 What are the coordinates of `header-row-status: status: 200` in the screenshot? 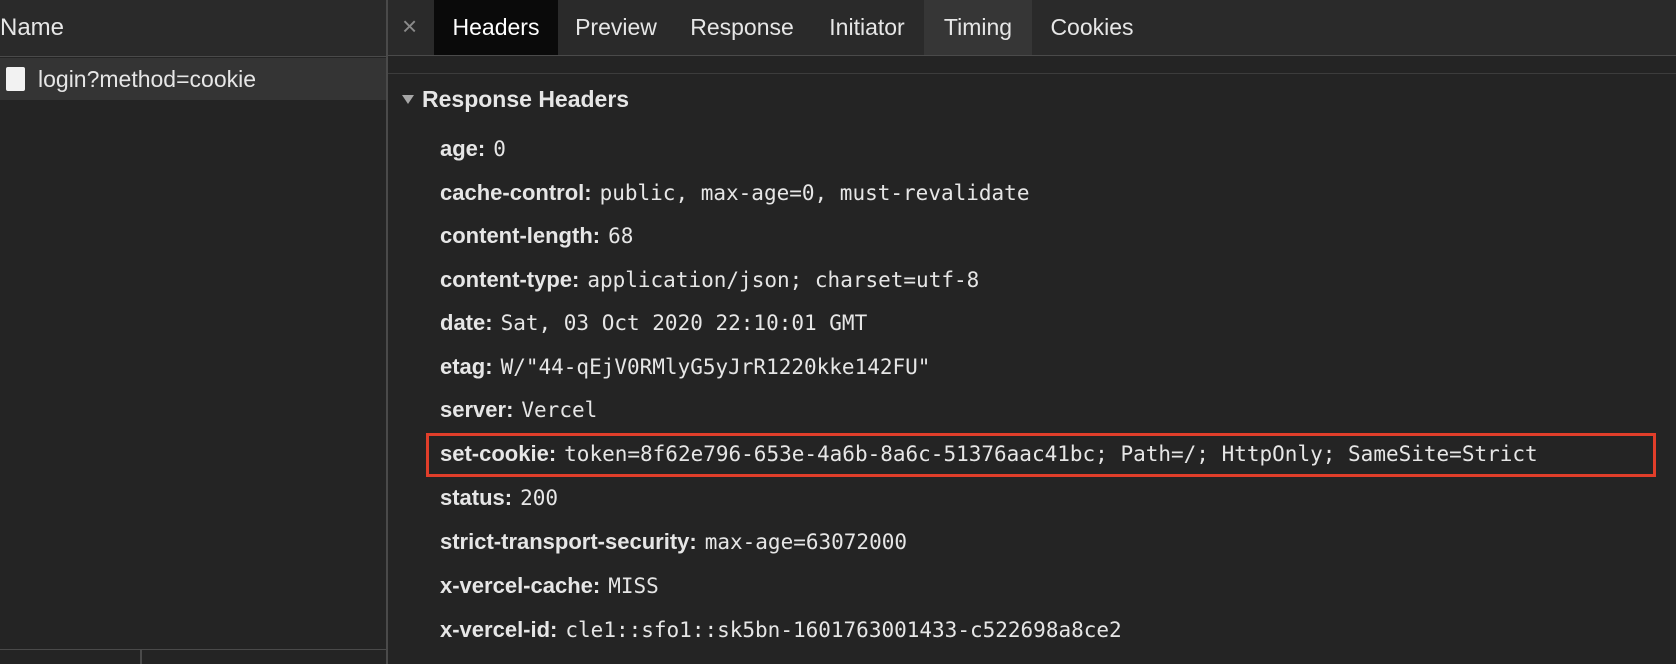 It's located at (499, 498).